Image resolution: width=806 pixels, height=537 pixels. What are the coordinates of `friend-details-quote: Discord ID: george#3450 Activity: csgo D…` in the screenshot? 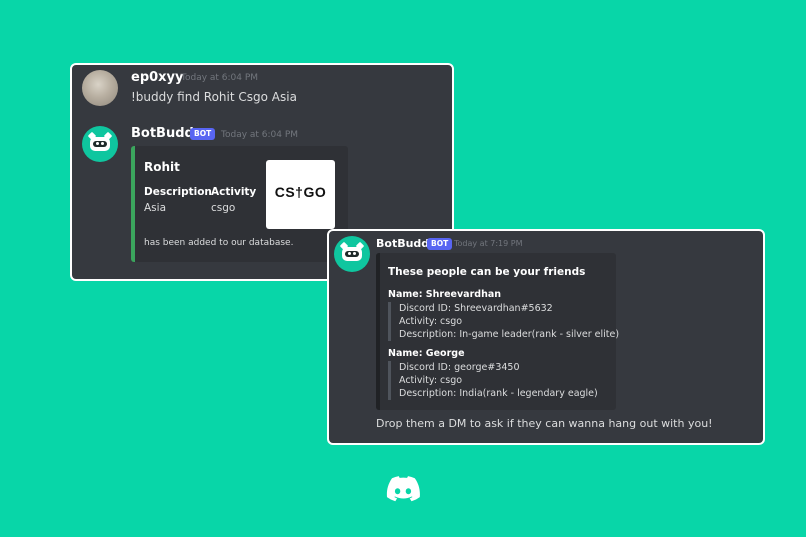 It's located at (493, 380).